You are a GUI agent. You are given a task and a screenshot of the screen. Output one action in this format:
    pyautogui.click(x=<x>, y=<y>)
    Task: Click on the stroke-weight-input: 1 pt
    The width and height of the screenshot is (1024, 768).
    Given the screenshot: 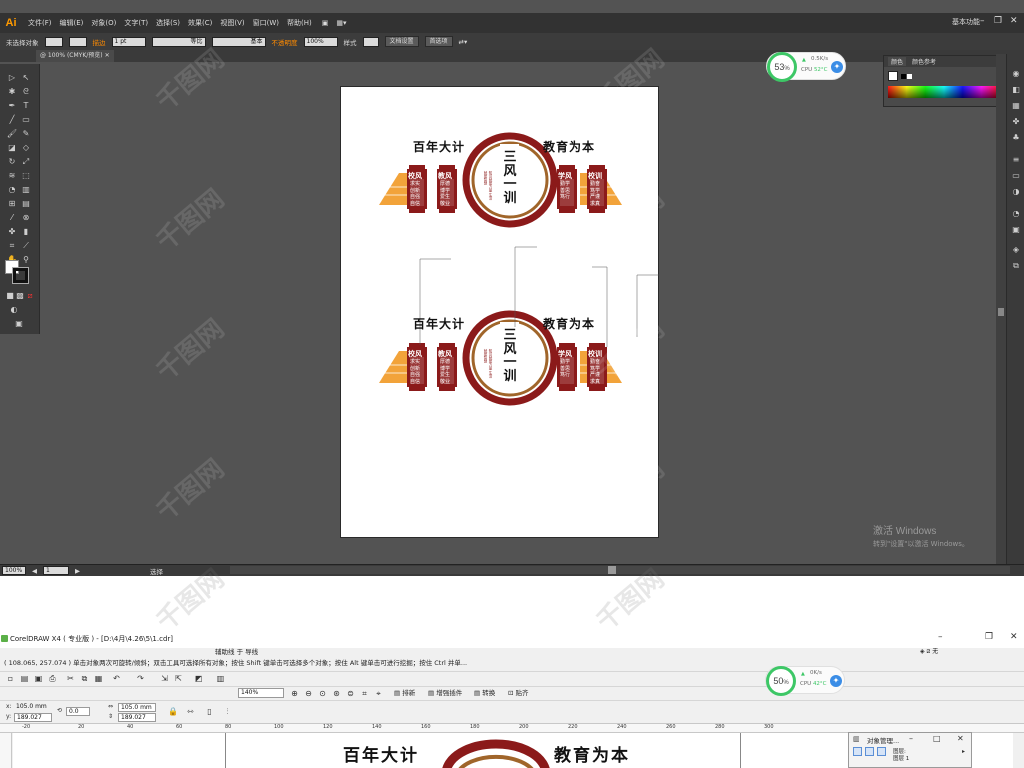 What is the action you would take?
    pyautogui.click(x=128, y=41)
    